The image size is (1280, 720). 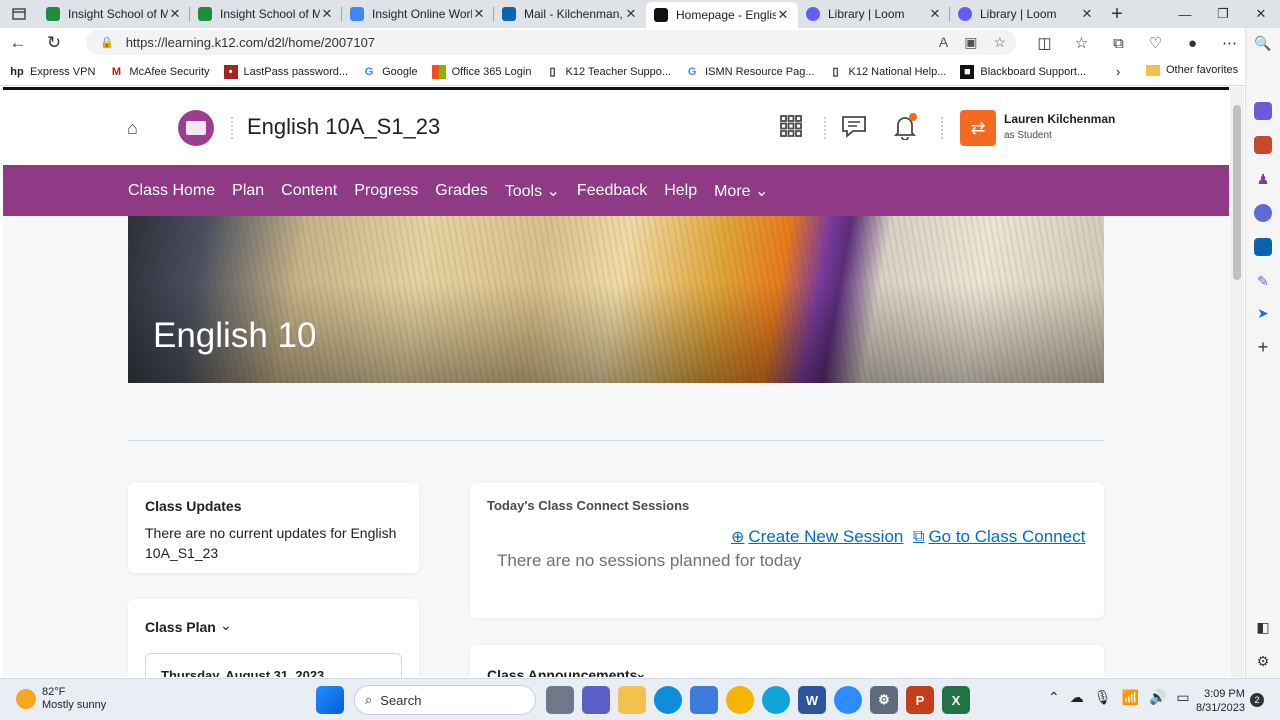 What do you see at coordinates (848, 700) in the screenshot?
I see `zoom-icon` at bounding box center [848, 700].